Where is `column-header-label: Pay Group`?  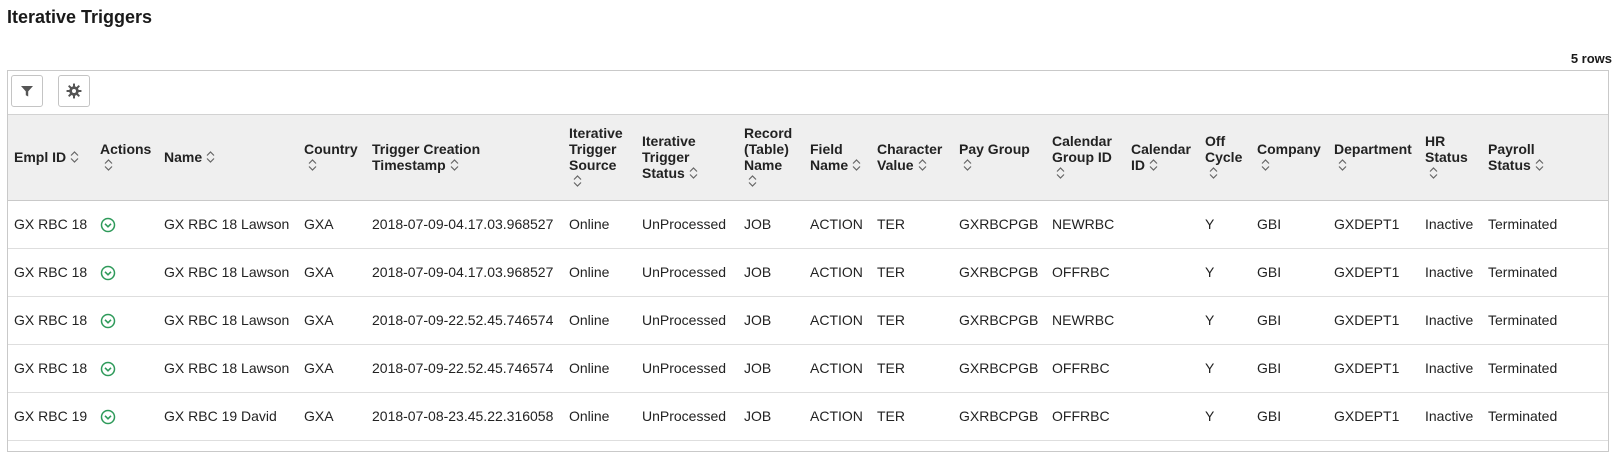 column-header-label: Pay Group is located at coordinates (994, 148).